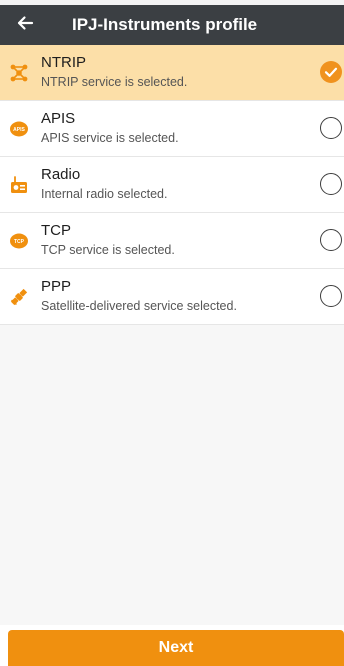  I want to click on network-icon, so click(19, 73).